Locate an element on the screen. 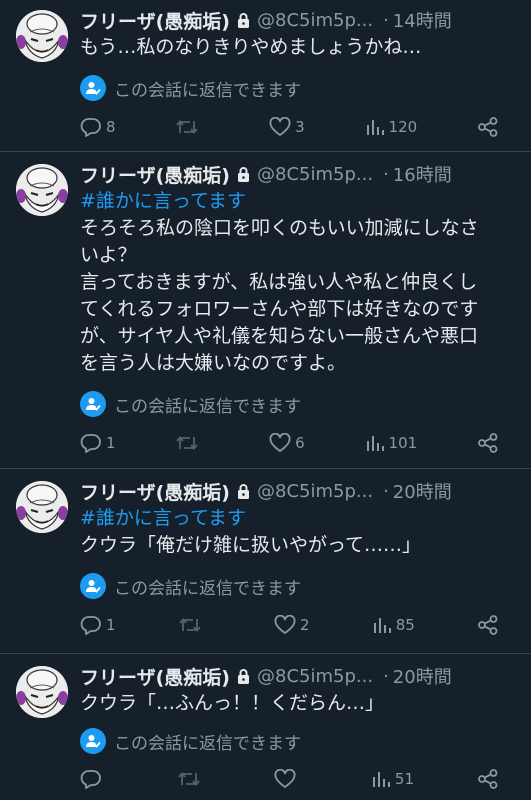  view-count: 85 is located at coordinates (405, 625).